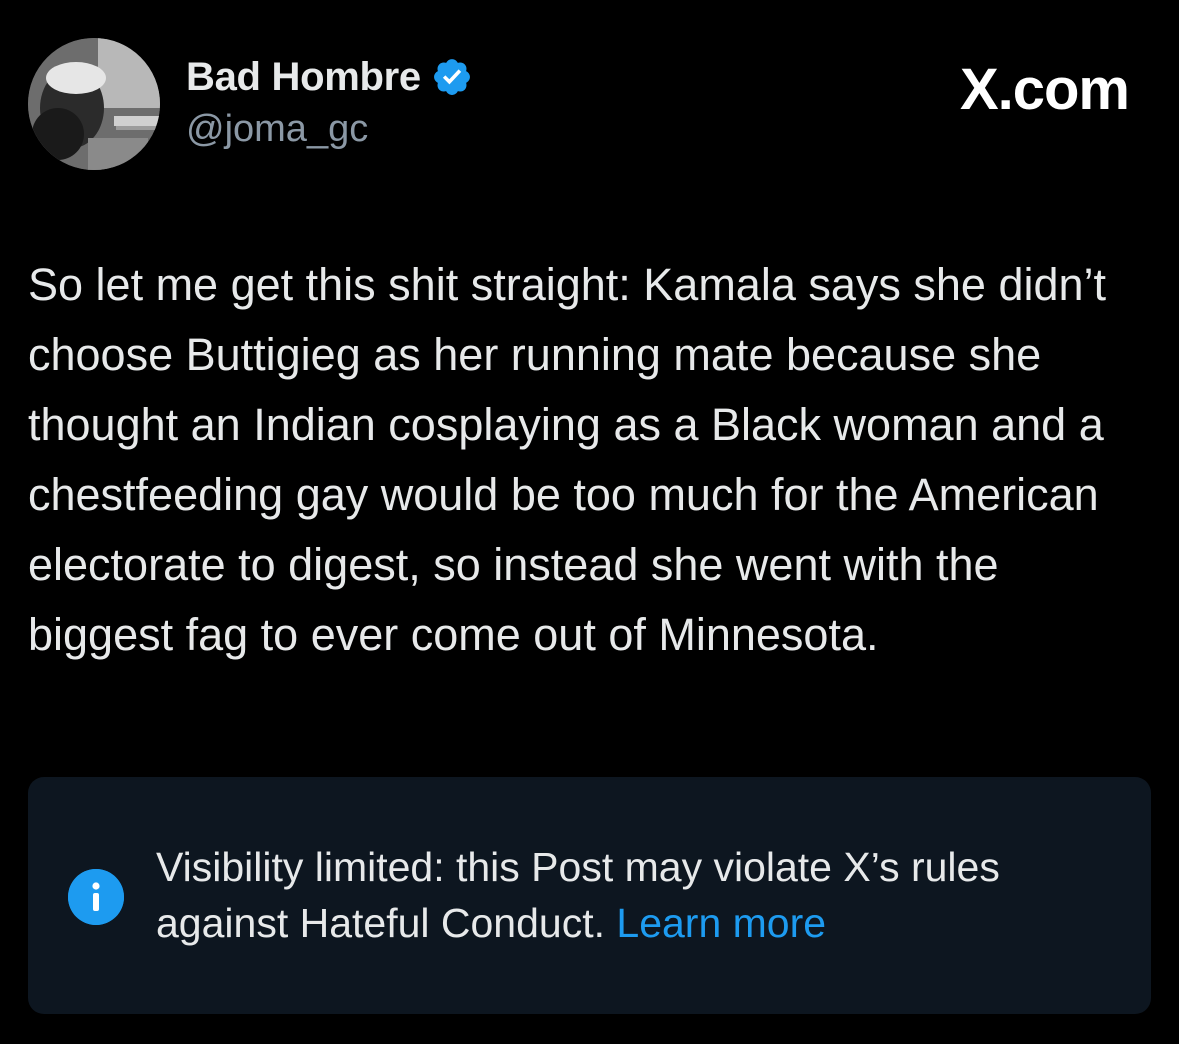  Describe the element at coordinates (1044, 89) in the screenshot. I see `brand-logo-text: X.com` at that location.